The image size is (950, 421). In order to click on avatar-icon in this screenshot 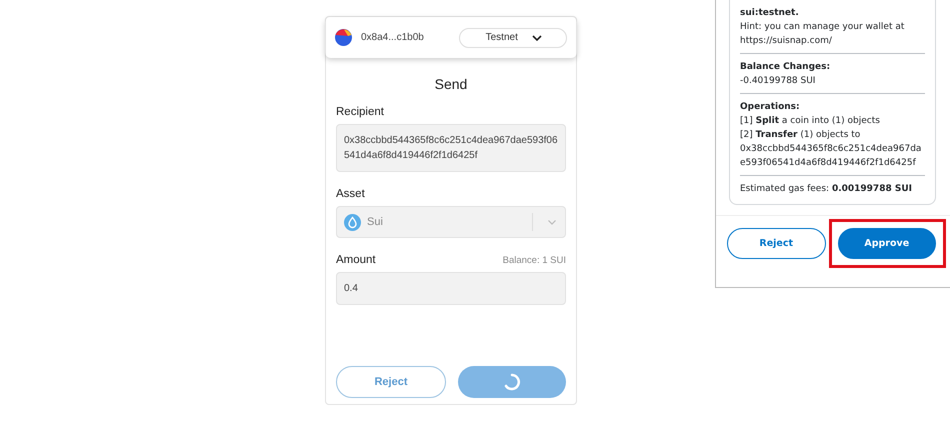, I will do `click(343, 37)`.